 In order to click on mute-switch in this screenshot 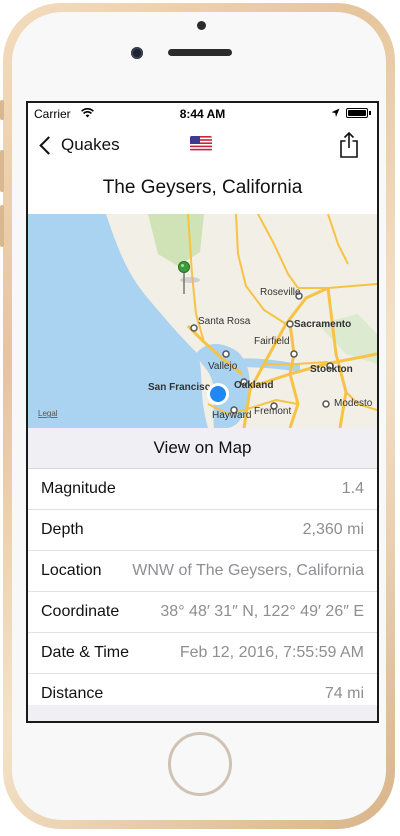, I will do `click(2, 110)`.